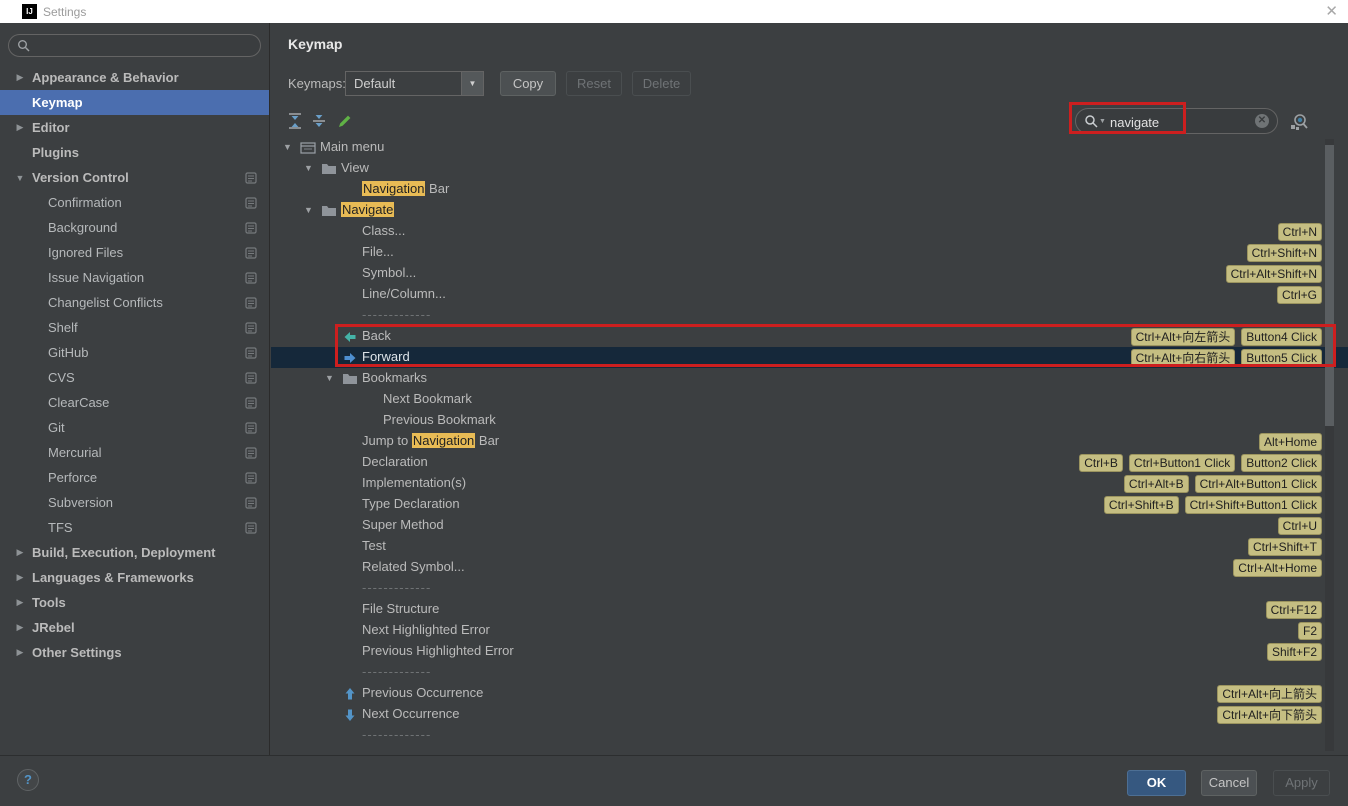 This screenshot has height=806, width=1348. Describe the element at coordinates (1220, 484) in the screenshot. I see `shortcut-badges: Ctrl+Alt+B Ctrl+Alt+Button1 Click` at that location.